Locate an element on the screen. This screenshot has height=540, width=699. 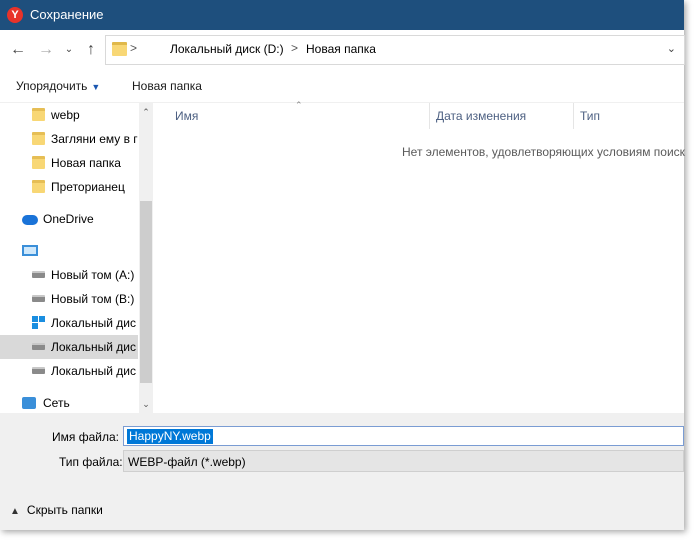
nav-item-drive-b: Новый том (B:) is located at coordinates (69, 299).